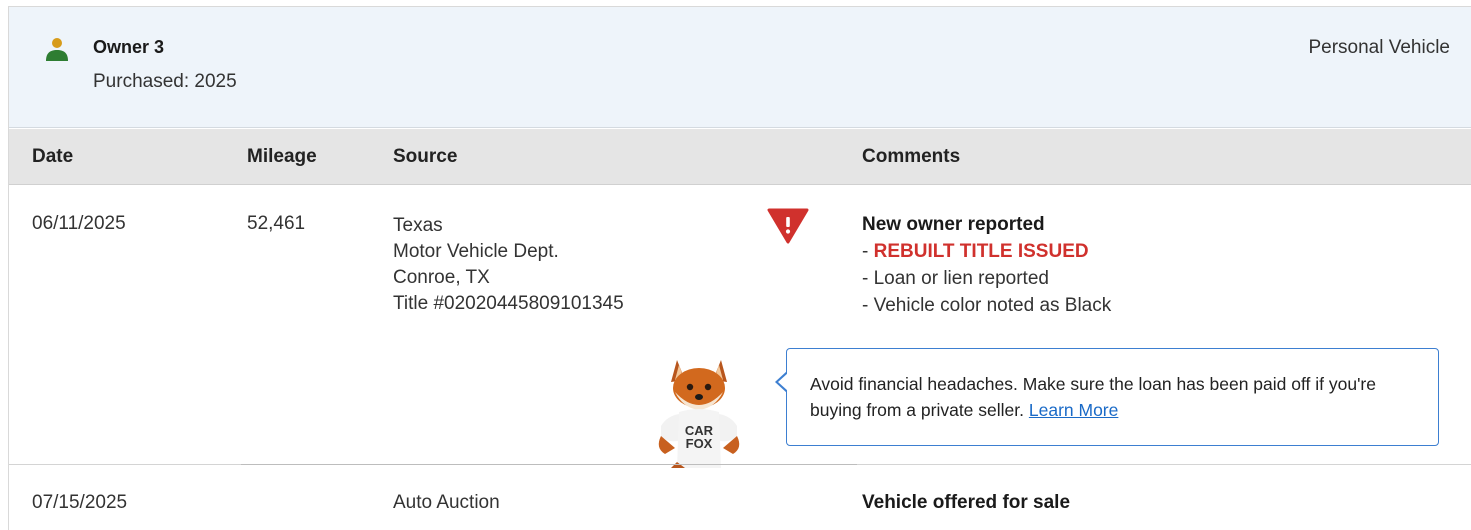  I want to click on column-header-mileage: Mileage, so click(282, 156).